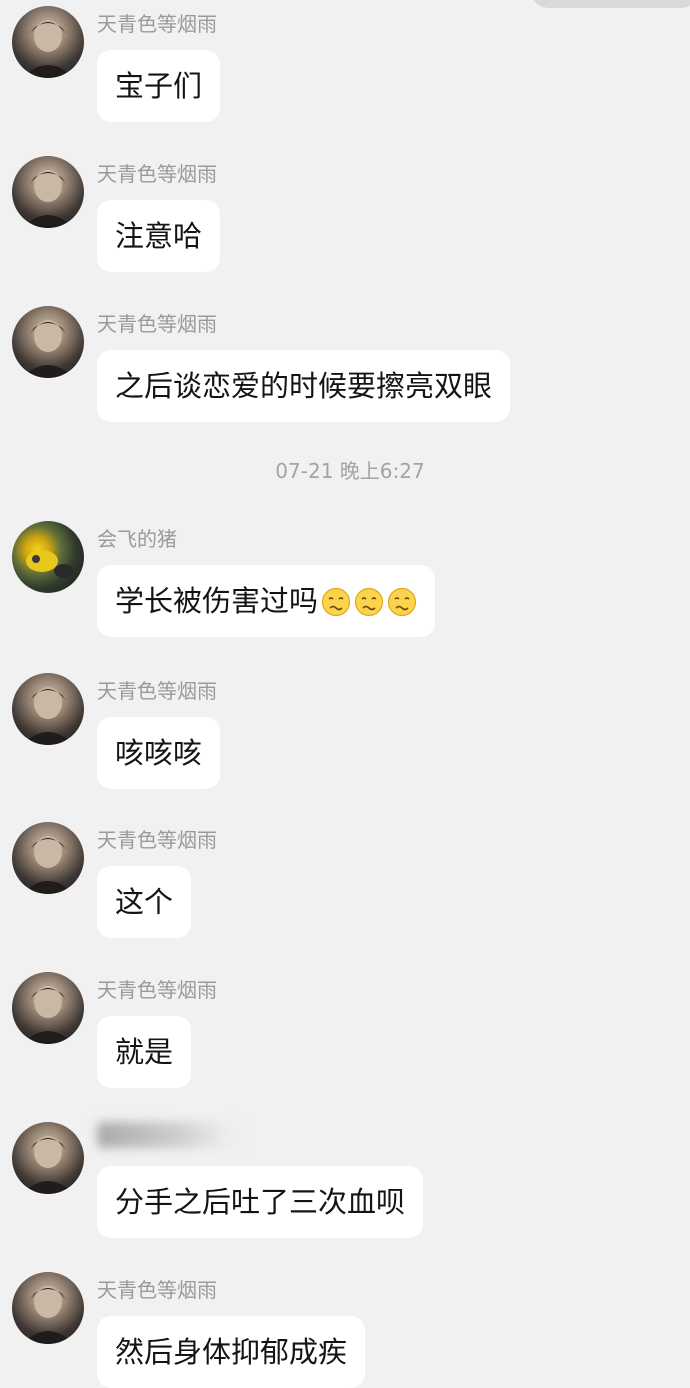 The image size is (690, 1388). I want to click on timestamp-divider: 07-21 晚上6:27, so click(350, 471).